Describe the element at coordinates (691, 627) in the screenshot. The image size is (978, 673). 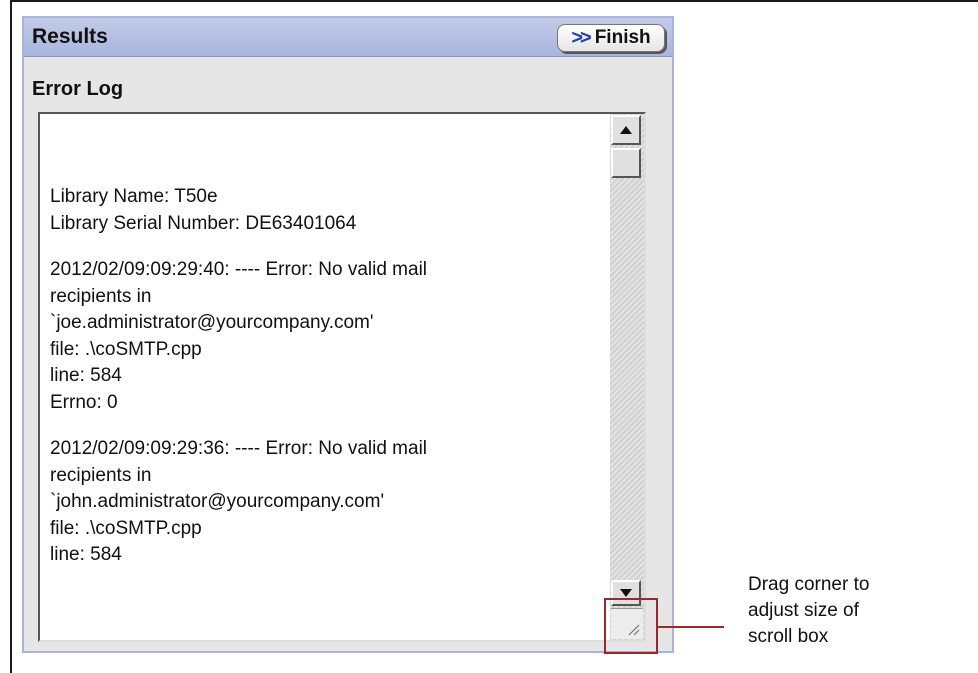
I see `callout-leader-line` at that location.